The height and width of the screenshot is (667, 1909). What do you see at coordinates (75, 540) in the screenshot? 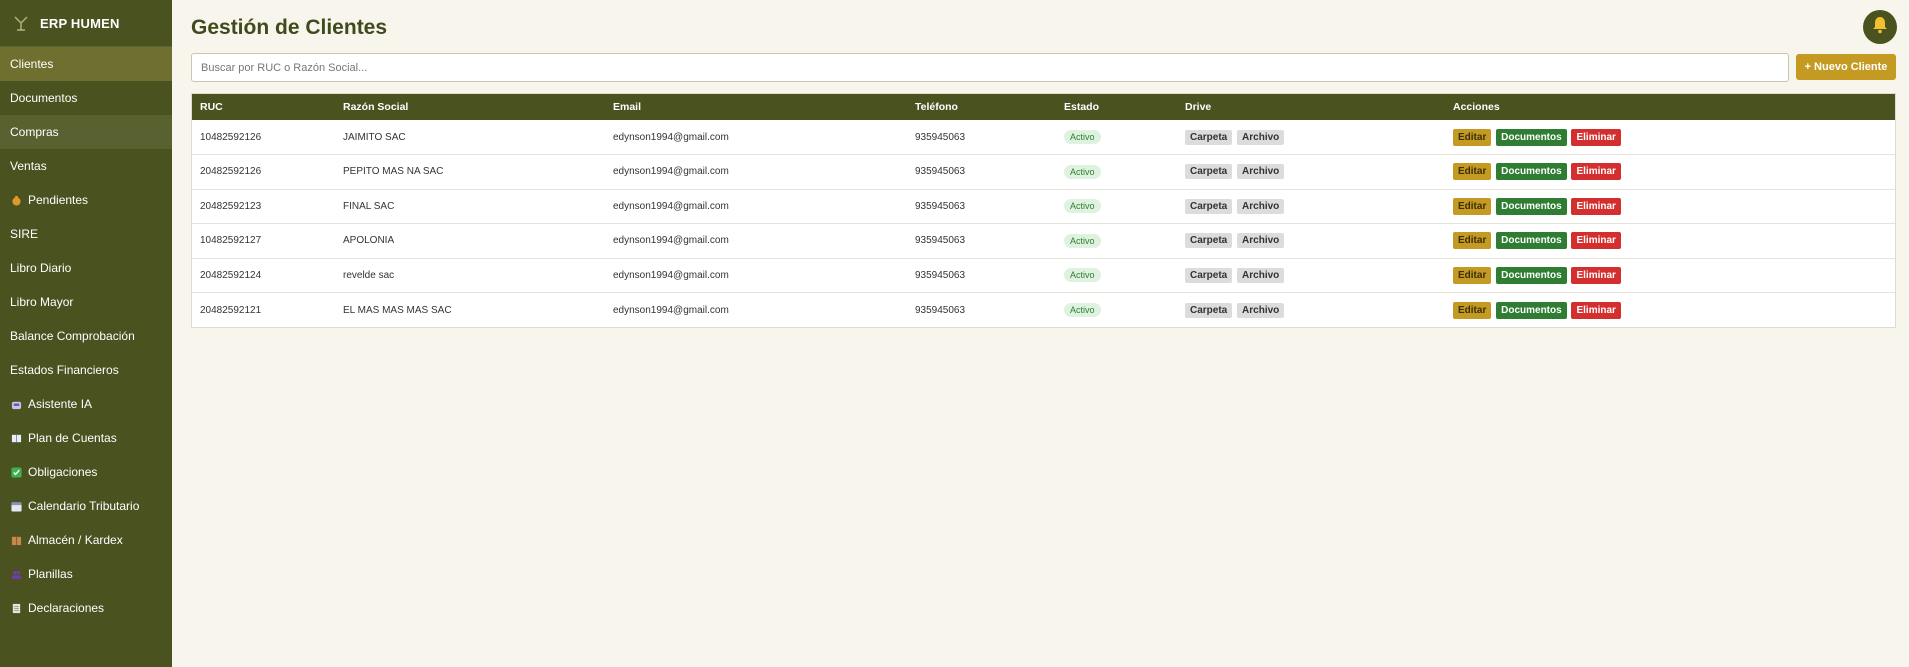
I see `sidebar-item-label: Almacén / Kardex` at bounding box center [75, 540].